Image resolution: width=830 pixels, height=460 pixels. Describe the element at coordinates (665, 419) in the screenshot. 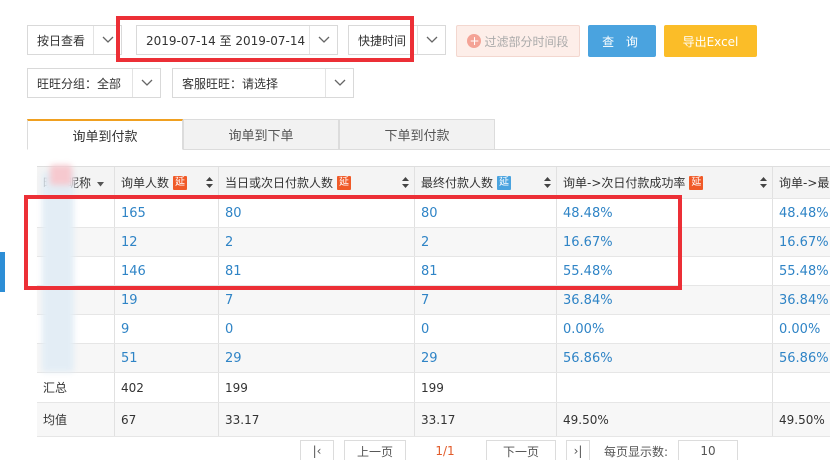

I see `cell-average-rate-next-day: 49.50%` at that location.